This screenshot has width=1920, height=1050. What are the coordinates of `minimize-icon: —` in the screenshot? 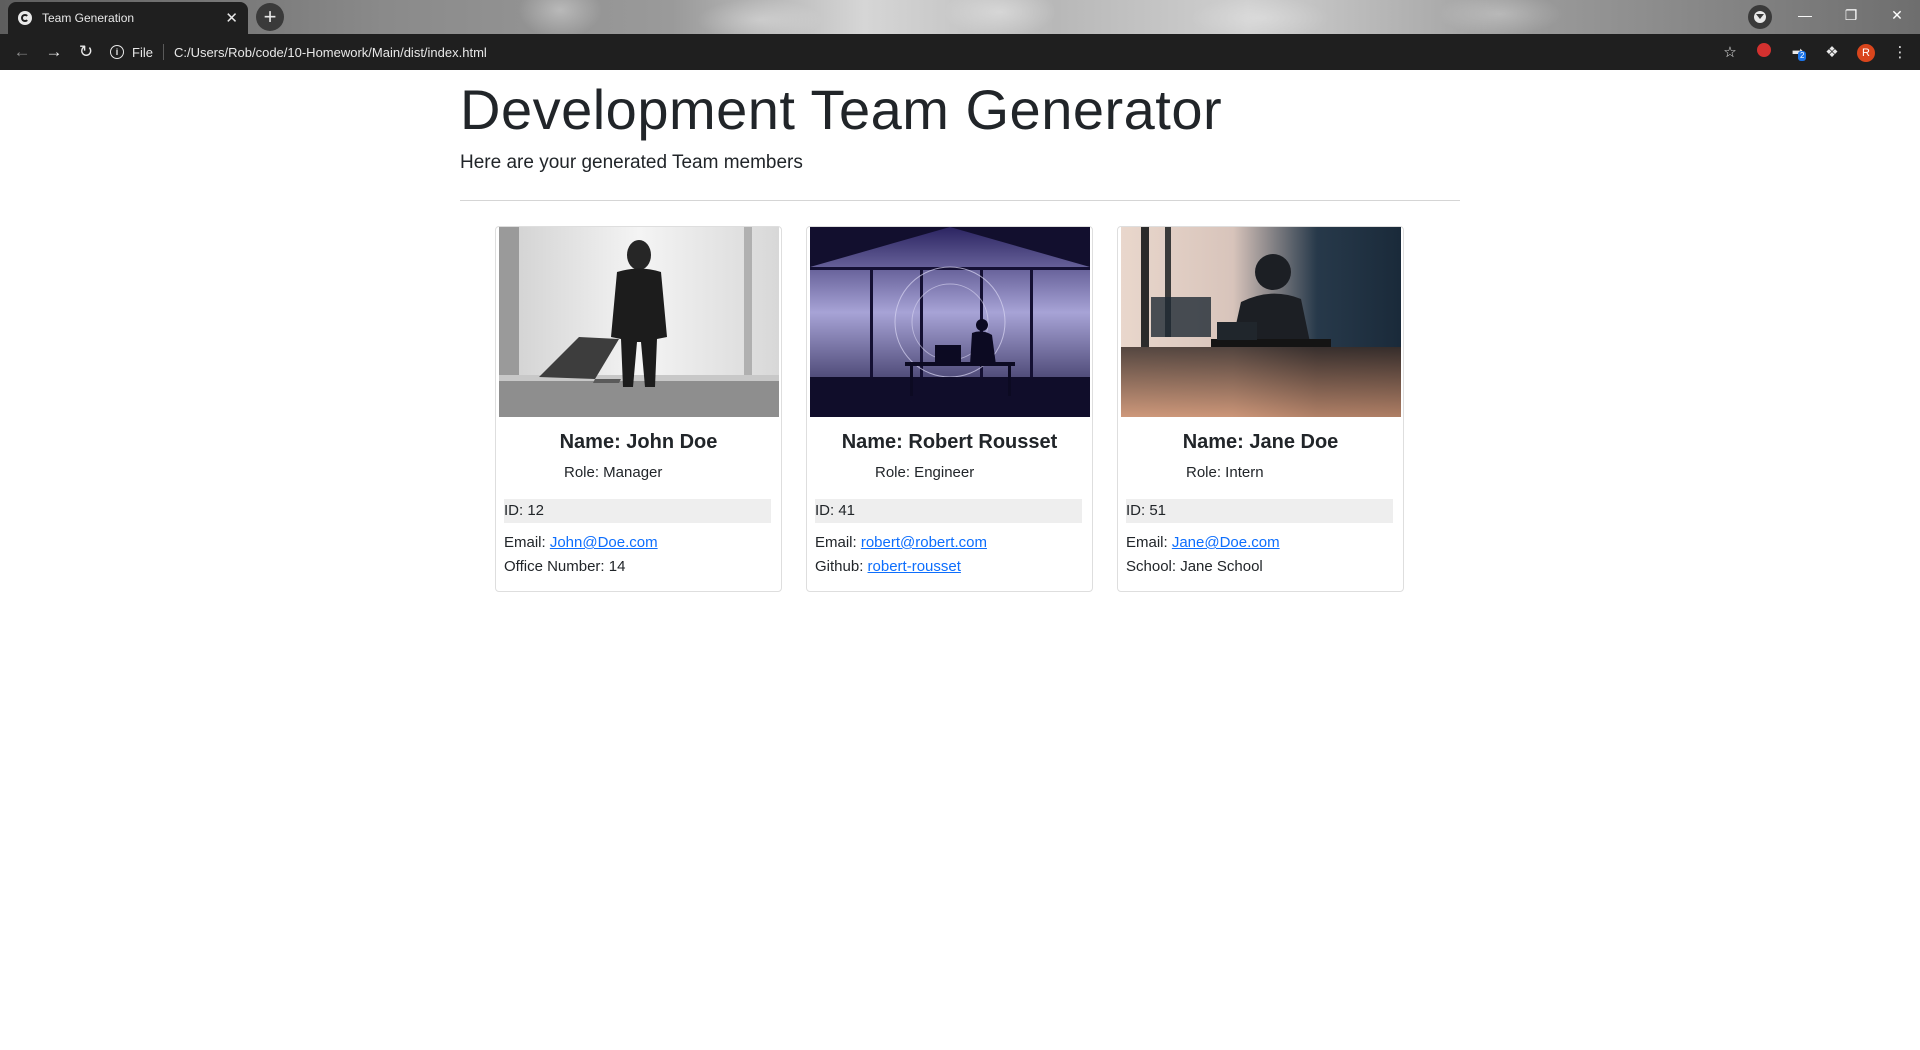 It's located at (1805, 15).